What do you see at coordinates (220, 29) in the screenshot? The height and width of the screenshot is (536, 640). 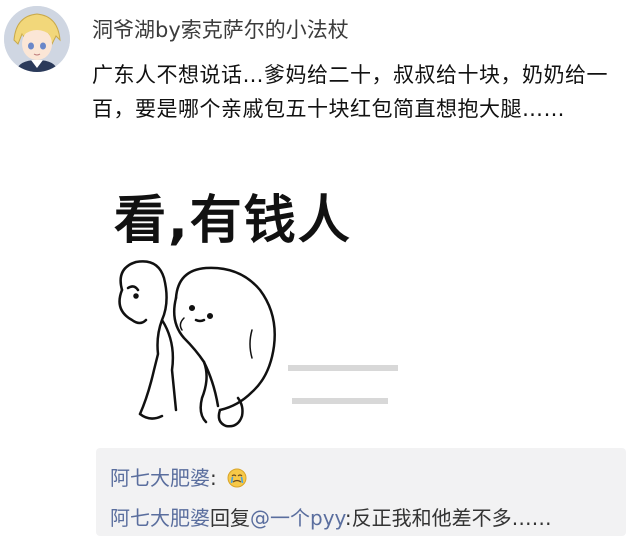 I see `username: 洞爷湖by索克萨尔的小法杖` at bounding box center [220, 29].